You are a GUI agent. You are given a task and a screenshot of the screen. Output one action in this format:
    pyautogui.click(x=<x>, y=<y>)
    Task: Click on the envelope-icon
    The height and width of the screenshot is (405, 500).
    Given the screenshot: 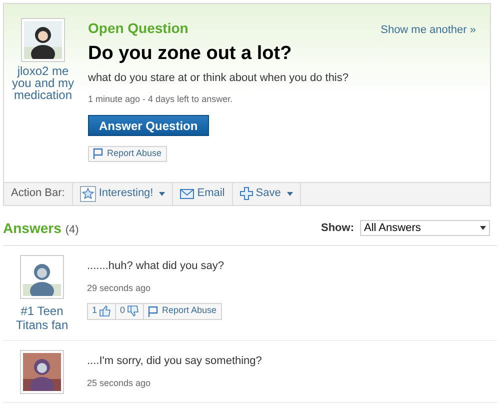 What is the action you would take?
    pyautogui.click(x=187, y=193)
    